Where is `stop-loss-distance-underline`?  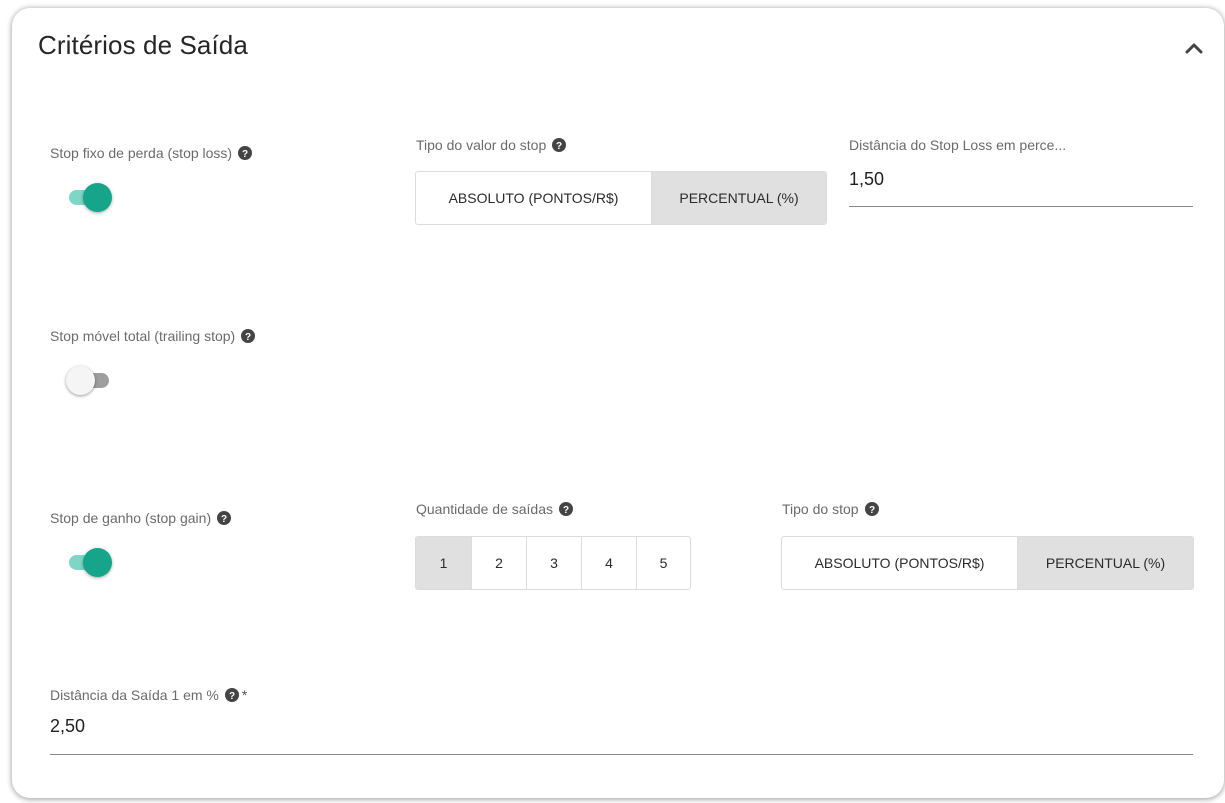
stop-loss-distance-underline is located at coordinates (1021, 206).